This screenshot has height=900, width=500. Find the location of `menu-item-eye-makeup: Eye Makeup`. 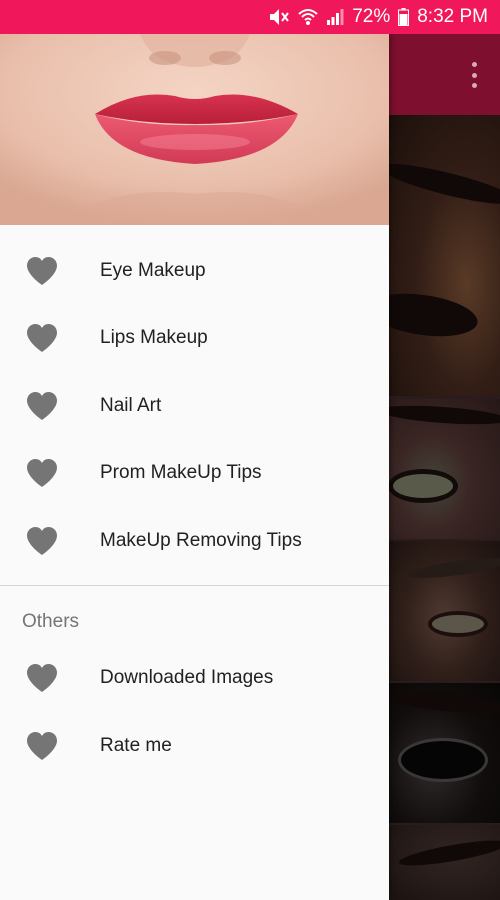

menu-item-eye-makeup: Eye Makeup is located at coordinates (194, 271).